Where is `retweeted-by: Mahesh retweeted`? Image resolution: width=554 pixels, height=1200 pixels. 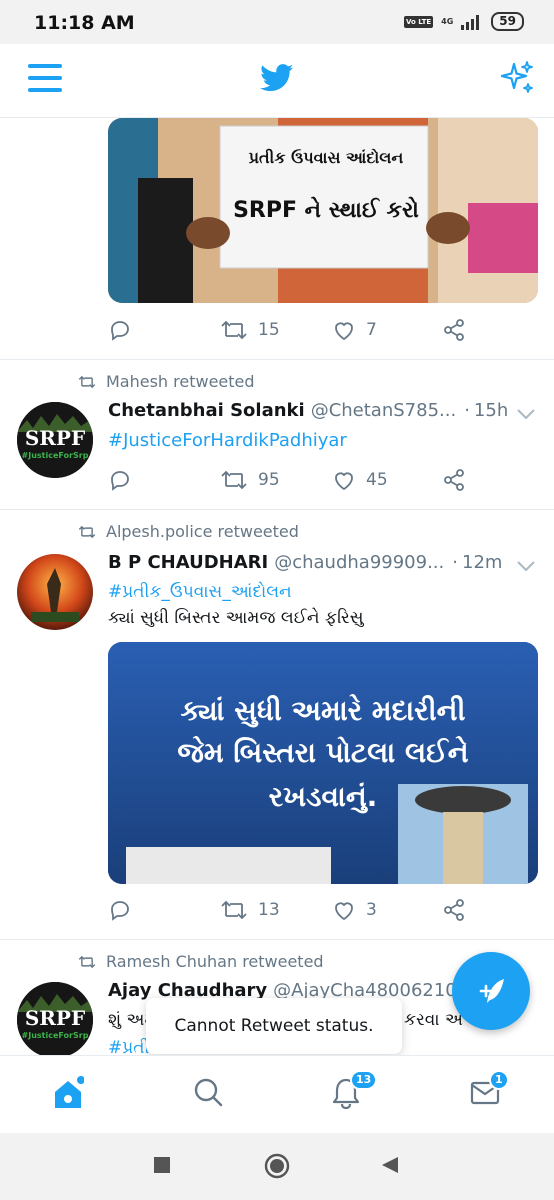 retweeted-by: Mahesh retweeted is located at coordinates (180, 381).